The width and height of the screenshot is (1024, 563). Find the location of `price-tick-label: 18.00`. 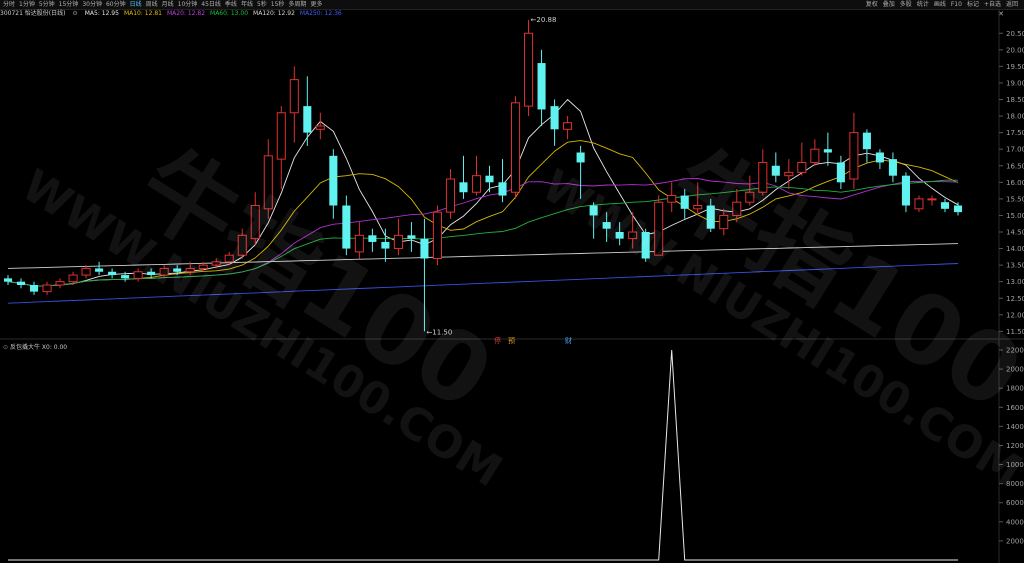

price-tick-label: 18.00 is located at coordinates (1015, 117).